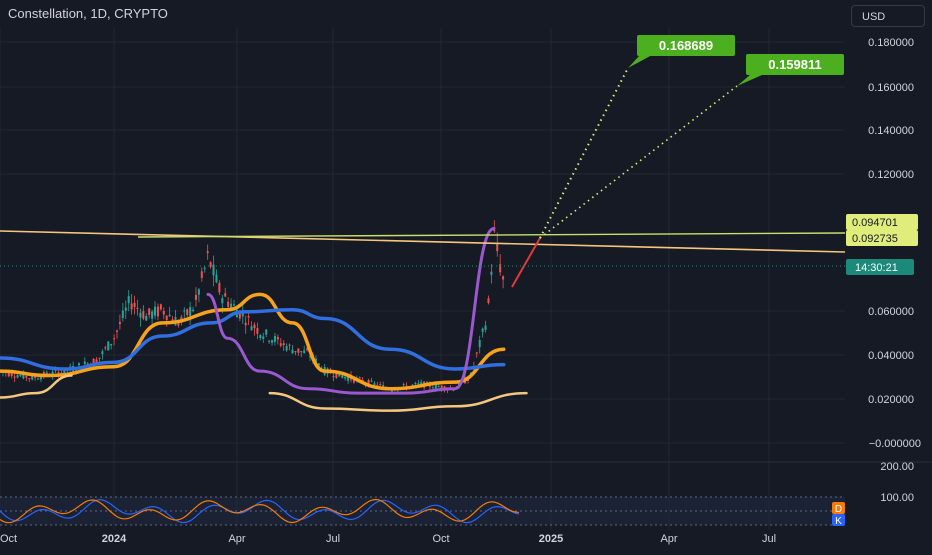  Describe the element at coordinates (440, 539) in the screenshot. I see `x-tick-label: Oct` at that location.